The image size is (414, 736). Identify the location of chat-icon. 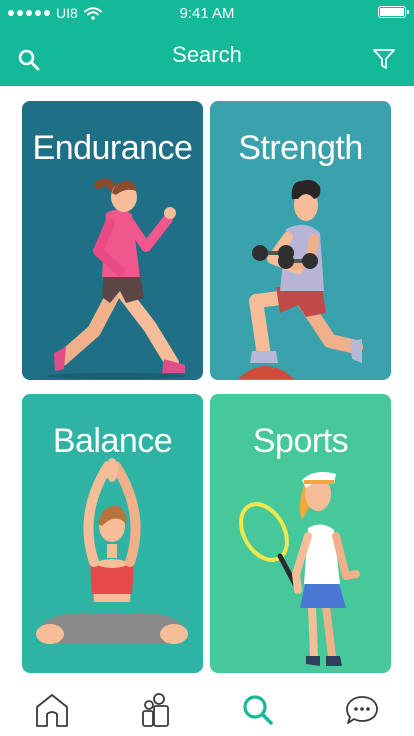
(362, 710).